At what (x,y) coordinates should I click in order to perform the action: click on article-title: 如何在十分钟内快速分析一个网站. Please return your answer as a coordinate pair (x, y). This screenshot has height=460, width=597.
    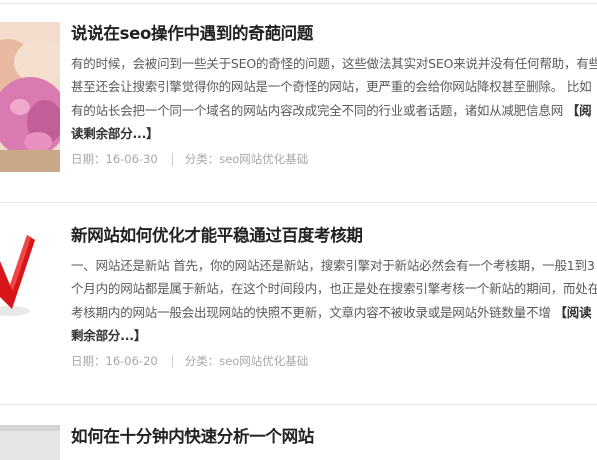
    Looking at the image, I should click on (334, 437).